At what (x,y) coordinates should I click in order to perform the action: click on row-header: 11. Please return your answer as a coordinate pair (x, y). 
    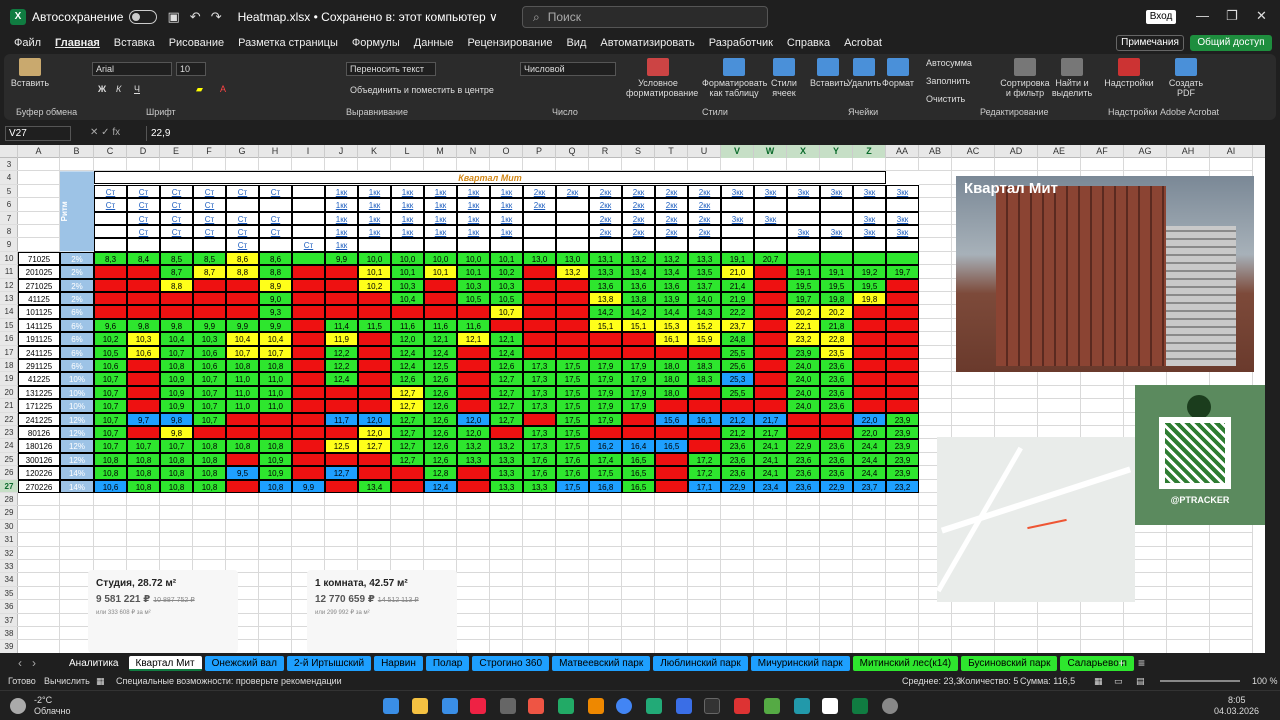
    Looking at the image, I should click on (9, 272).